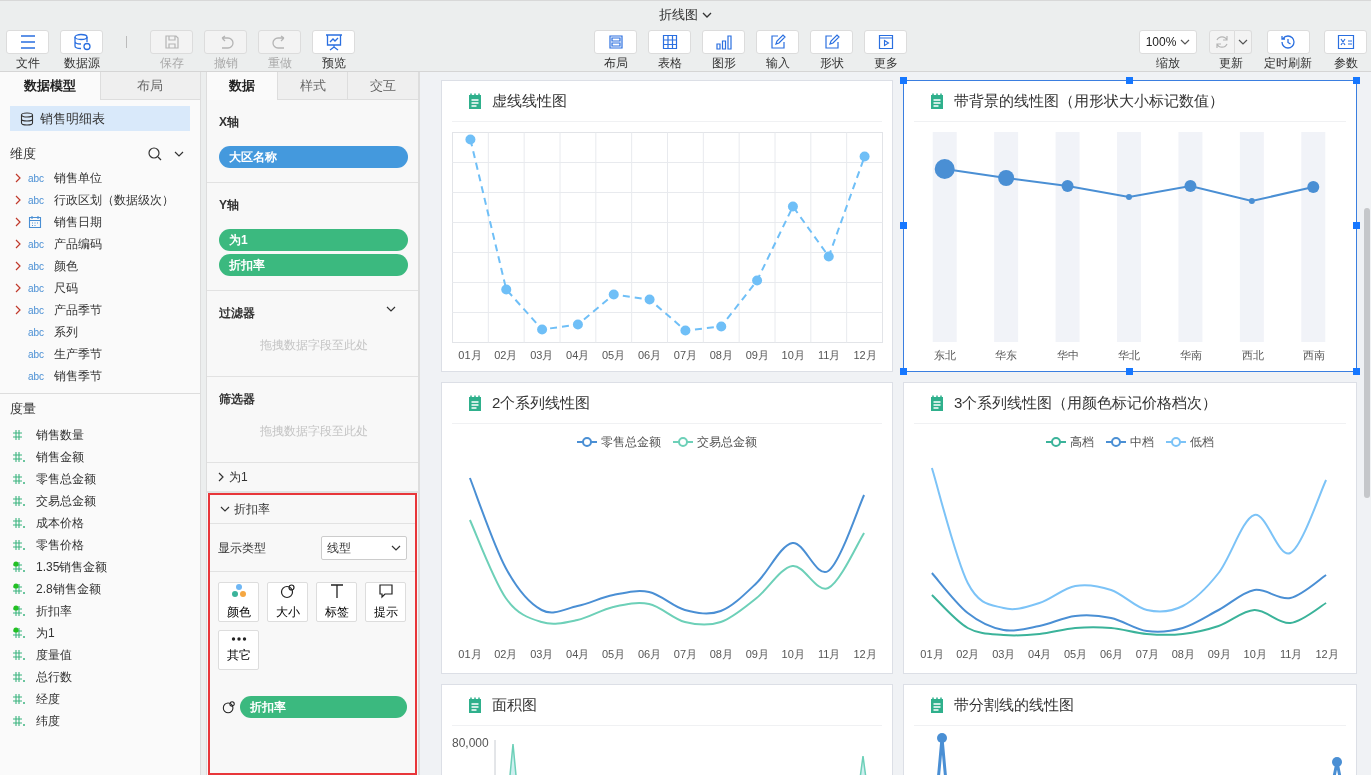  What do you see at coordinates (1130, 226) in the screenshot?
I see `chart-card: 带背景的线性图（用形状大小标记数值） 东北 华东 华中 华北 华南 西北 西南` at bounding box center [1130, 226].